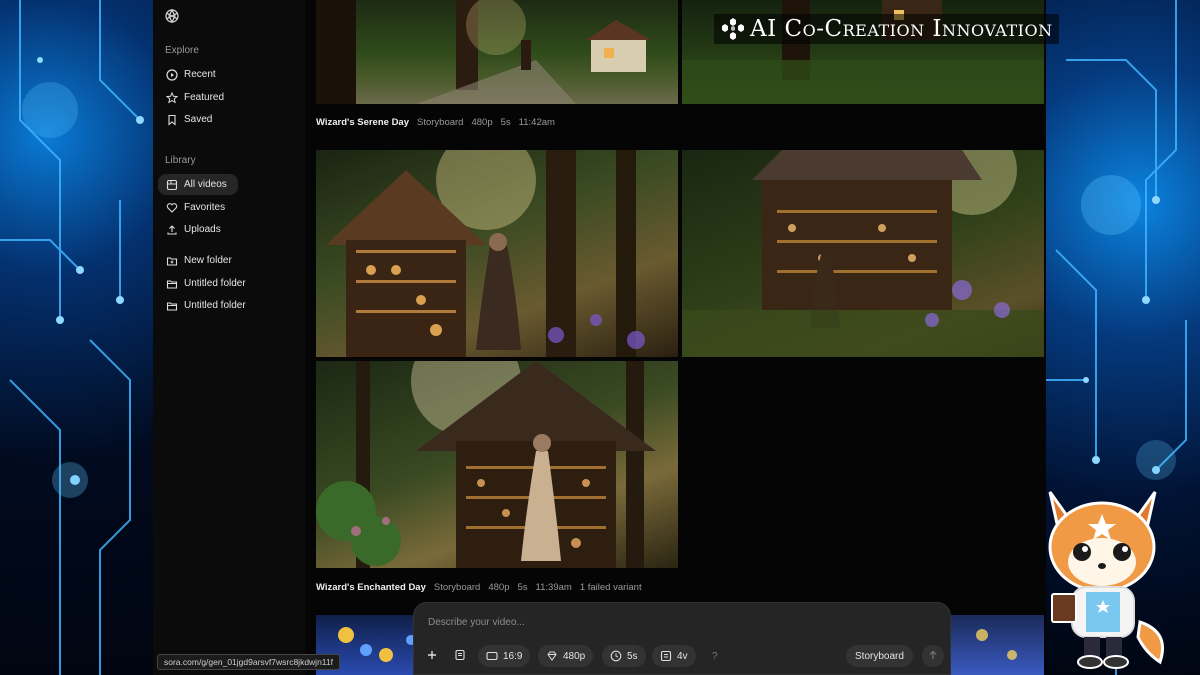 Image resolution: width=1200 pixels, height=675 pixels. What do you see at coordinates (172, 74) in the screenshot?
I see `play-circle-icon` at bounding box center [172, 74].